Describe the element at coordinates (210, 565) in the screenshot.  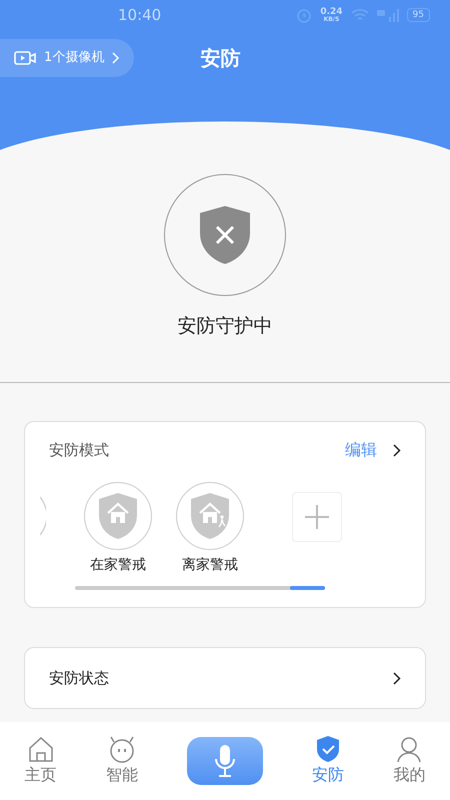
I see `mode-label: 离家警戒` at that location.